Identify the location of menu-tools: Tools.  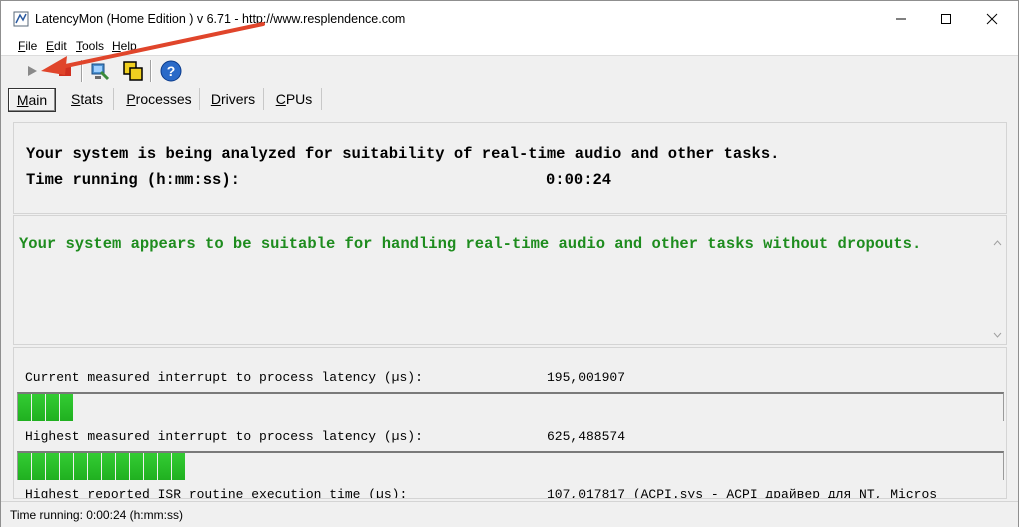
(90, 46).